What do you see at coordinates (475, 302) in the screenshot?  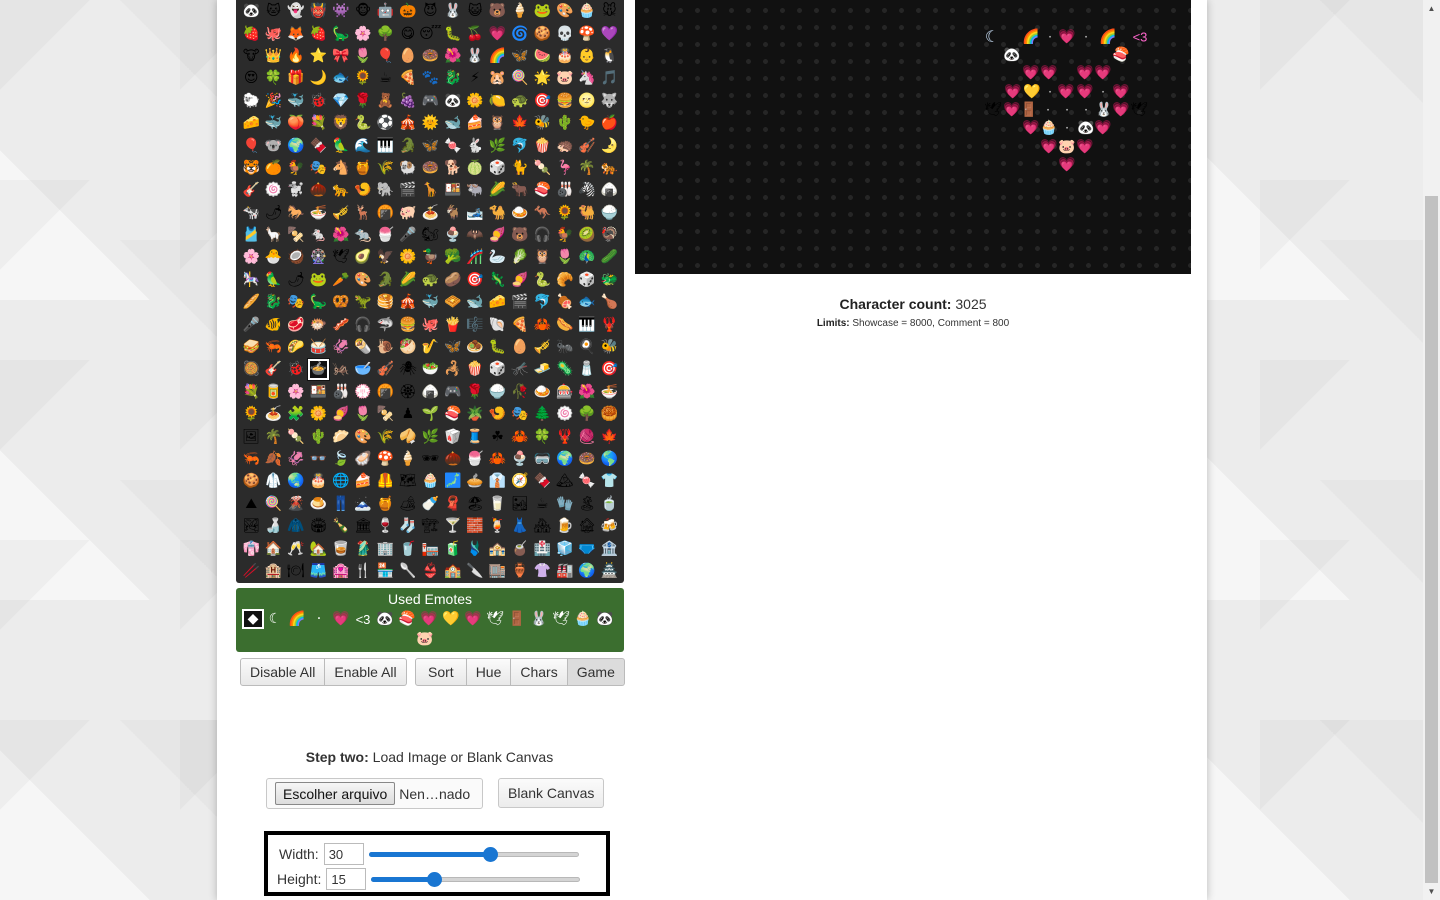 I see `emote-option: 🐋` at bounding box center [475, 302].